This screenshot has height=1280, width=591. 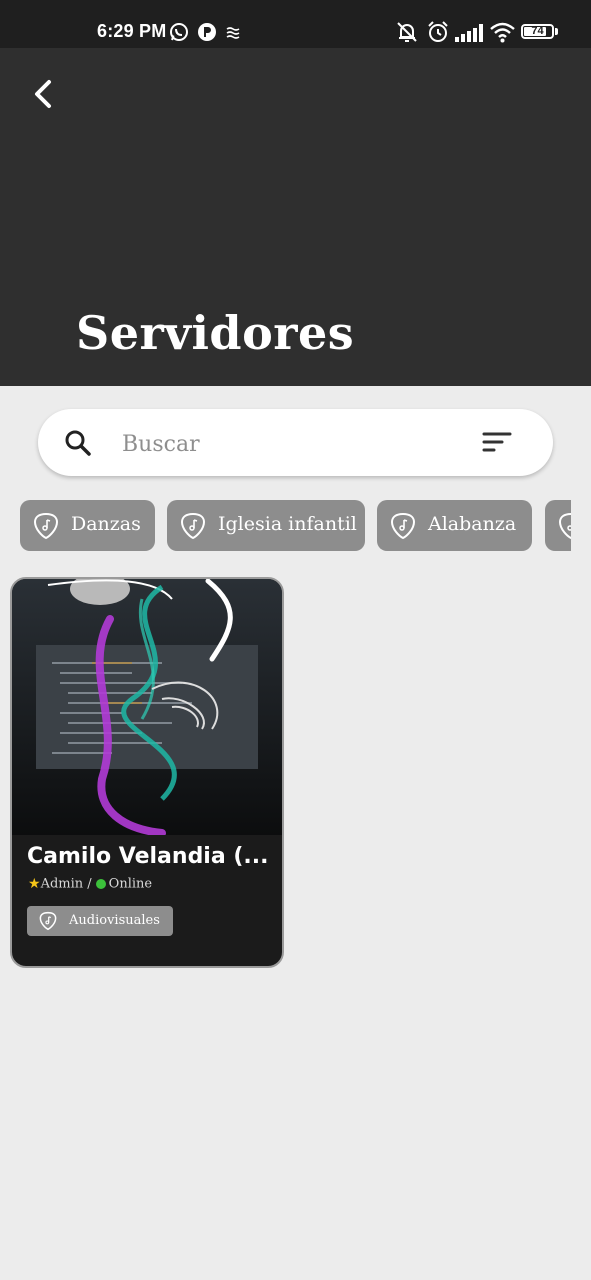 What do you see at coordinates (556, 31) in the screenshot?
I see `battery-tip` at bounding box center [556, 31].